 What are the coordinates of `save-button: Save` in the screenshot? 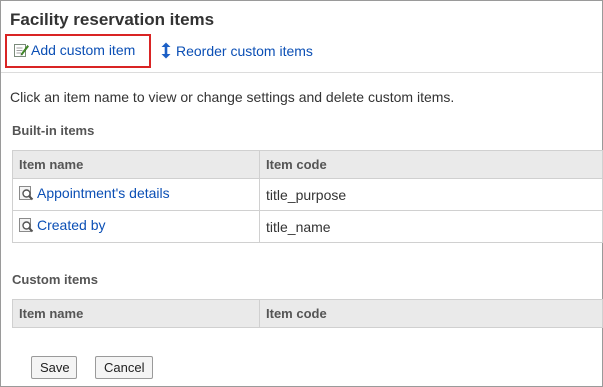 It's located at (54, 367).